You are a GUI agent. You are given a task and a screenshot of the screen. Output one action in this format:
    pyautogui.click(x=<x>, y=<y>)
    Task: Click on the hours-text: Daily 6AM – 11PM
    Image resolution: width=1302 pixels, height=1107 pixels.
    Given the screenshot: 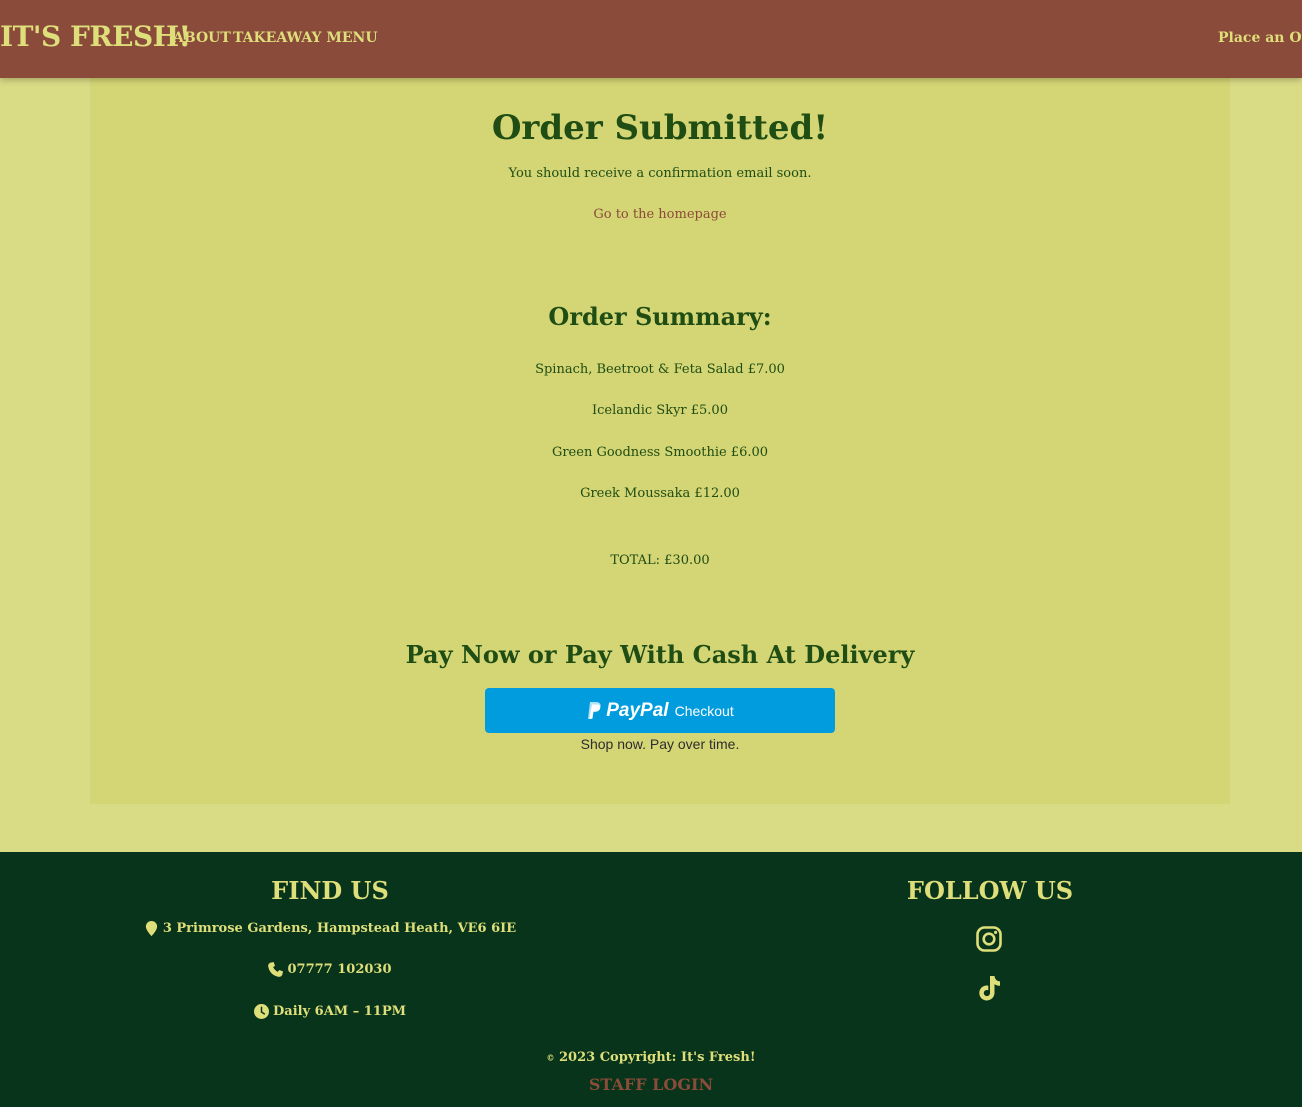 What is the action you would take?
    pyautogui.click(x=339, y=1011)
    